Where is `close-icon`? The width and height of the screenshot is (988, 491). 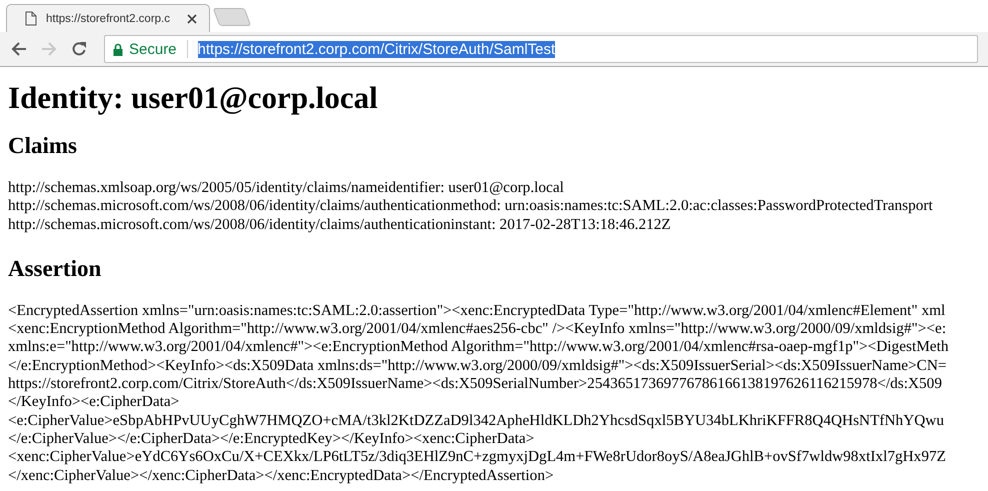
close-icon is located at coordinates (192, 19).